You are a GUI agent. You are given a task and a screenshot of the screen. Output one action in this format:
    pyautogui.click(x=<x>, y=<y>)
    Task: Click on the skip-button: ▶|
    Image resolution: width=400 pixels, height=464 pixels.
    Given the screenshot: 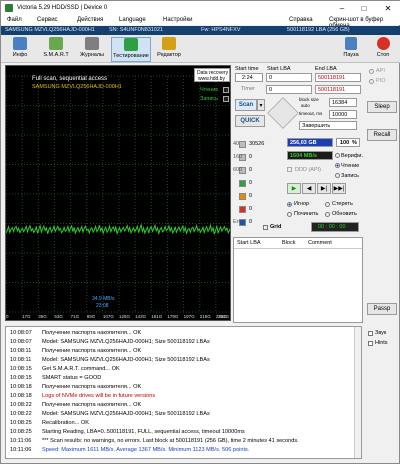 What is the action you would take?
    pyautogui.click(x=324, y=188)
    